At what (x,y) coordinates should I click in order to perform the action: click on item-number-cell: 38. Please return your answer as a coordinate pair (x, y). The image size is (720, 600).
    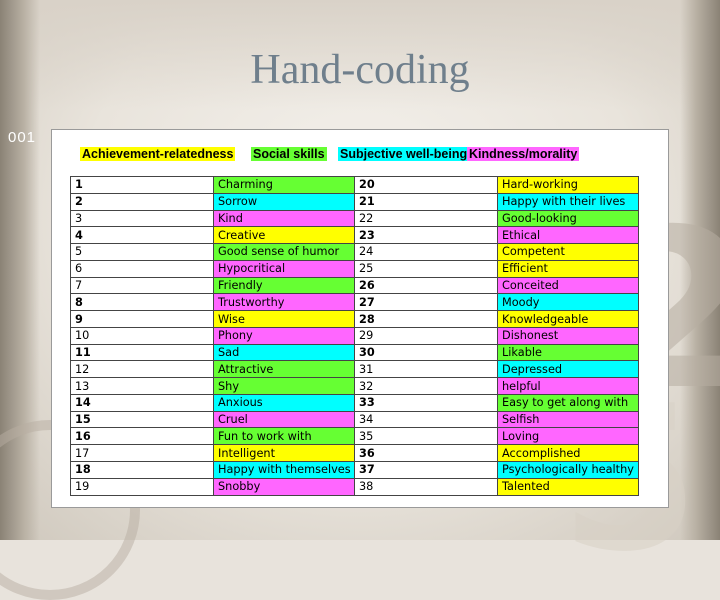
    Looking at the image, I should click on (426, 486).